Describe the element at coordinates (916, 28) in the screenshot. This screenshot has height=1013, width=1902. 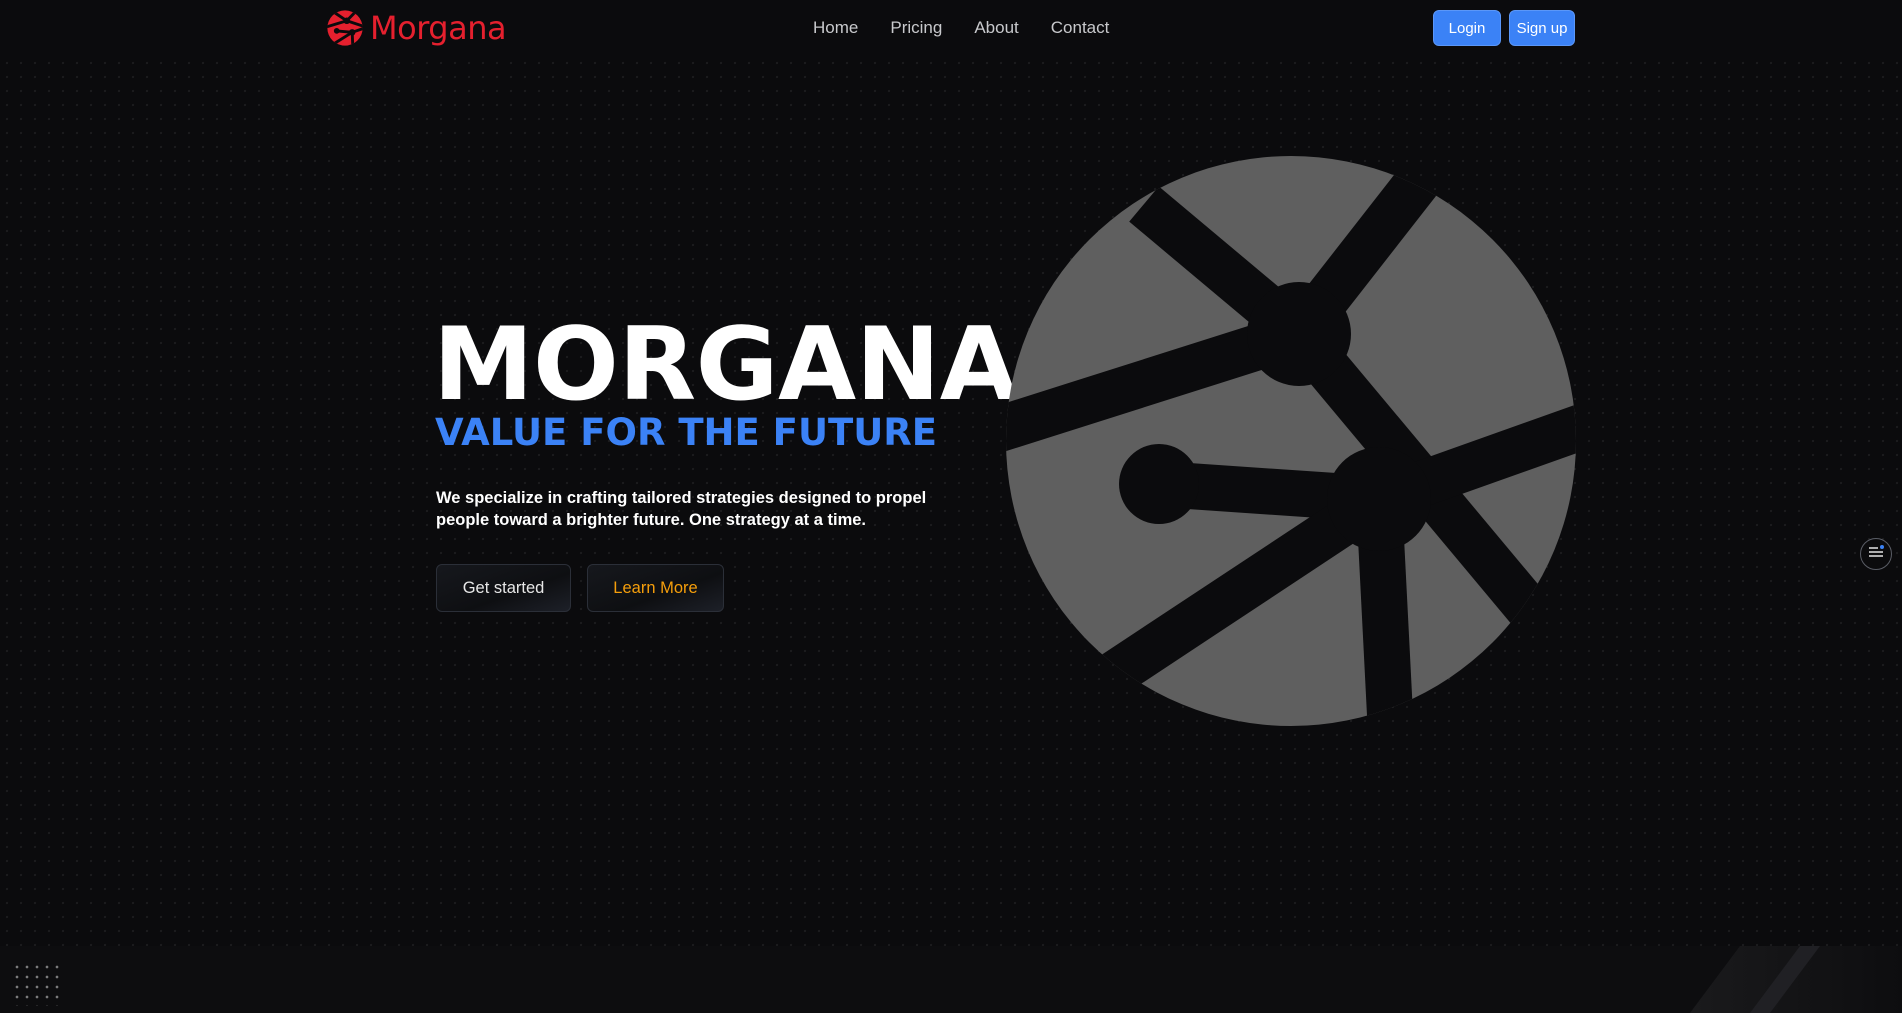
I see `nav-pricing: Pricing` at that location.